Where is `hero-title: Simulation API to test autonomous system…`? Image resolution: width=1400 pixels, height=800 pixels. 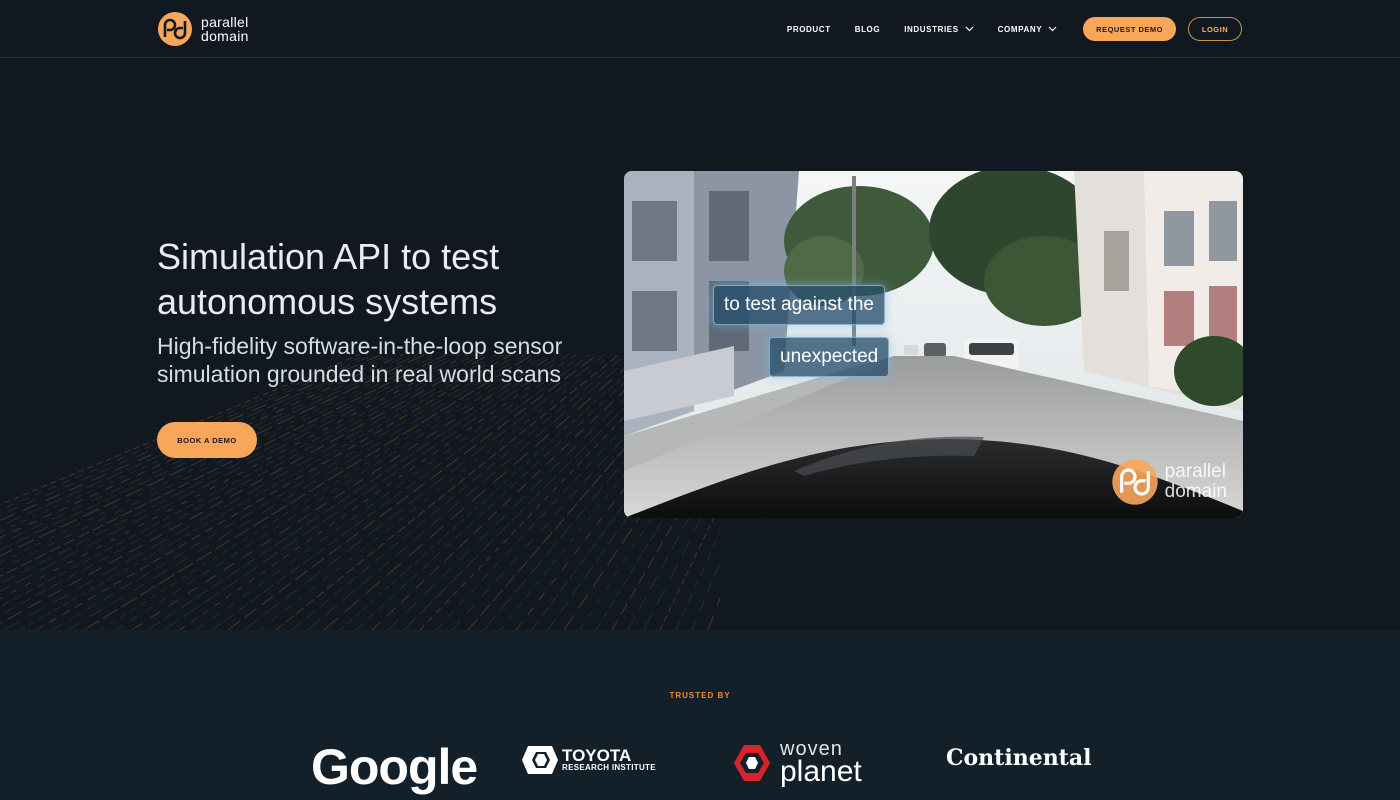
hero-title: Simulation API to test autonomous system… is located at coordinates (328, 279).